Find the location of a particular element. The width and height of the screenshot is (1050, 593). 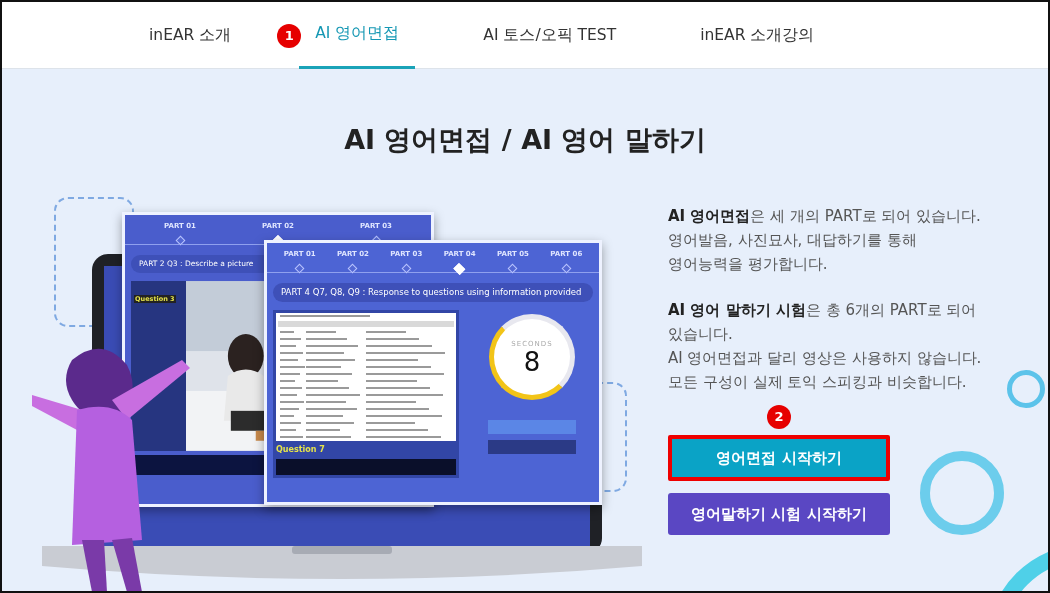

ring-decoration is located at coordinates (1026, 389).